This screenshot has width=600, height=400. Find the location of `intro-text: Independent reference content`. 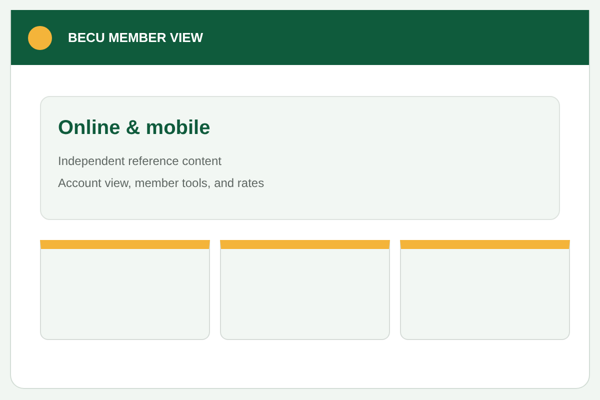

intro-text: Independent reference content is located at coordinates (140, 161).